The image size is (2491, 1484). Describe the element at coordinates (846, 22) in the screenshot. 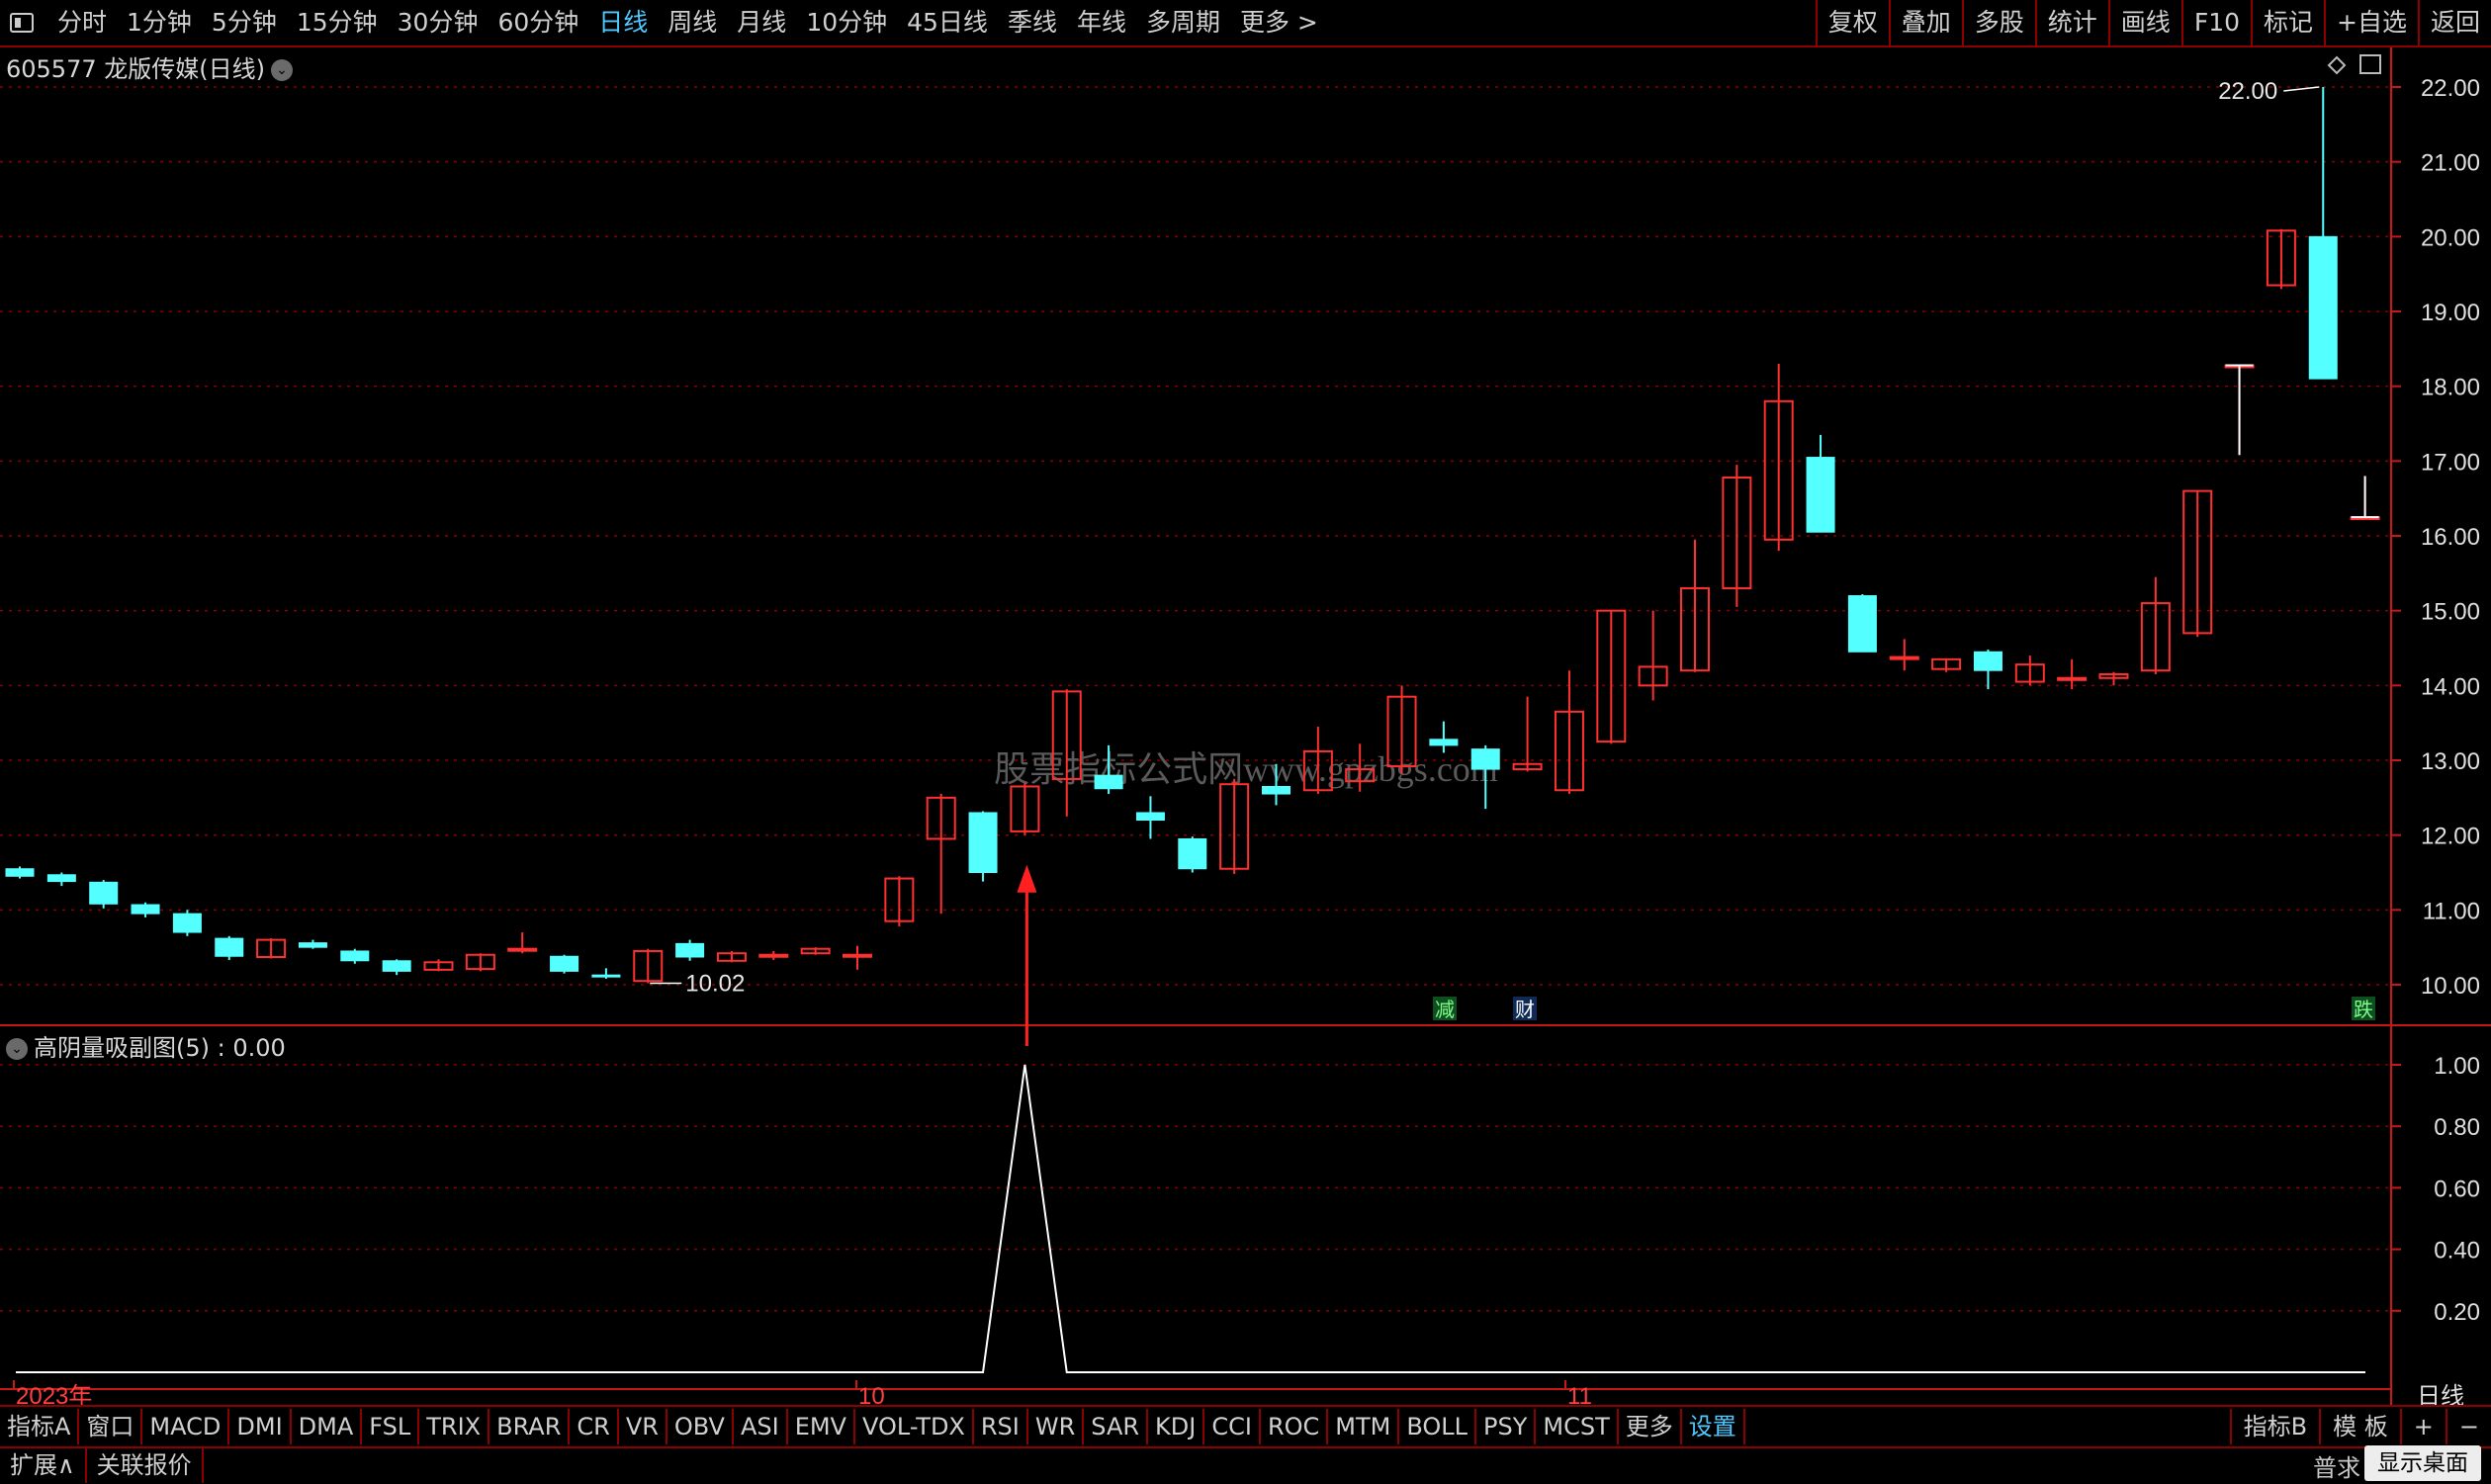

I see `period-tab: 10分钟` at that location.